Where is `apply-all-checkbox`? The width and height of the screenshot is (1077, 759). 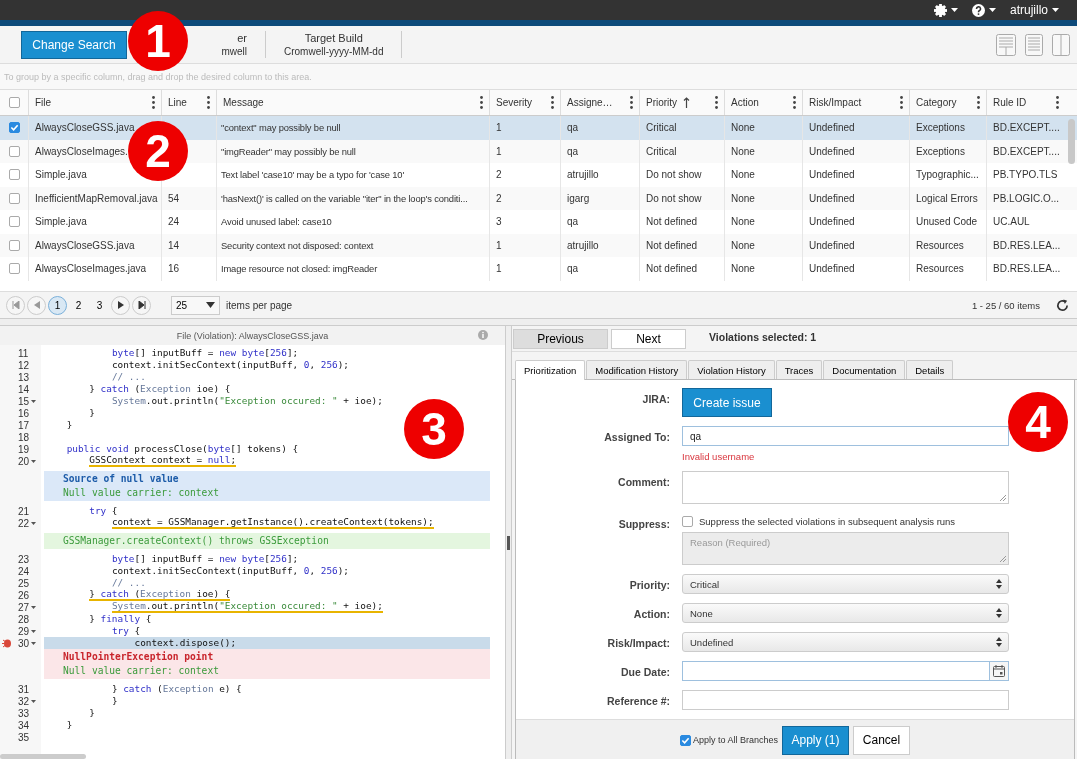
apply-all-checkbox is located at coordinates (685, 740).